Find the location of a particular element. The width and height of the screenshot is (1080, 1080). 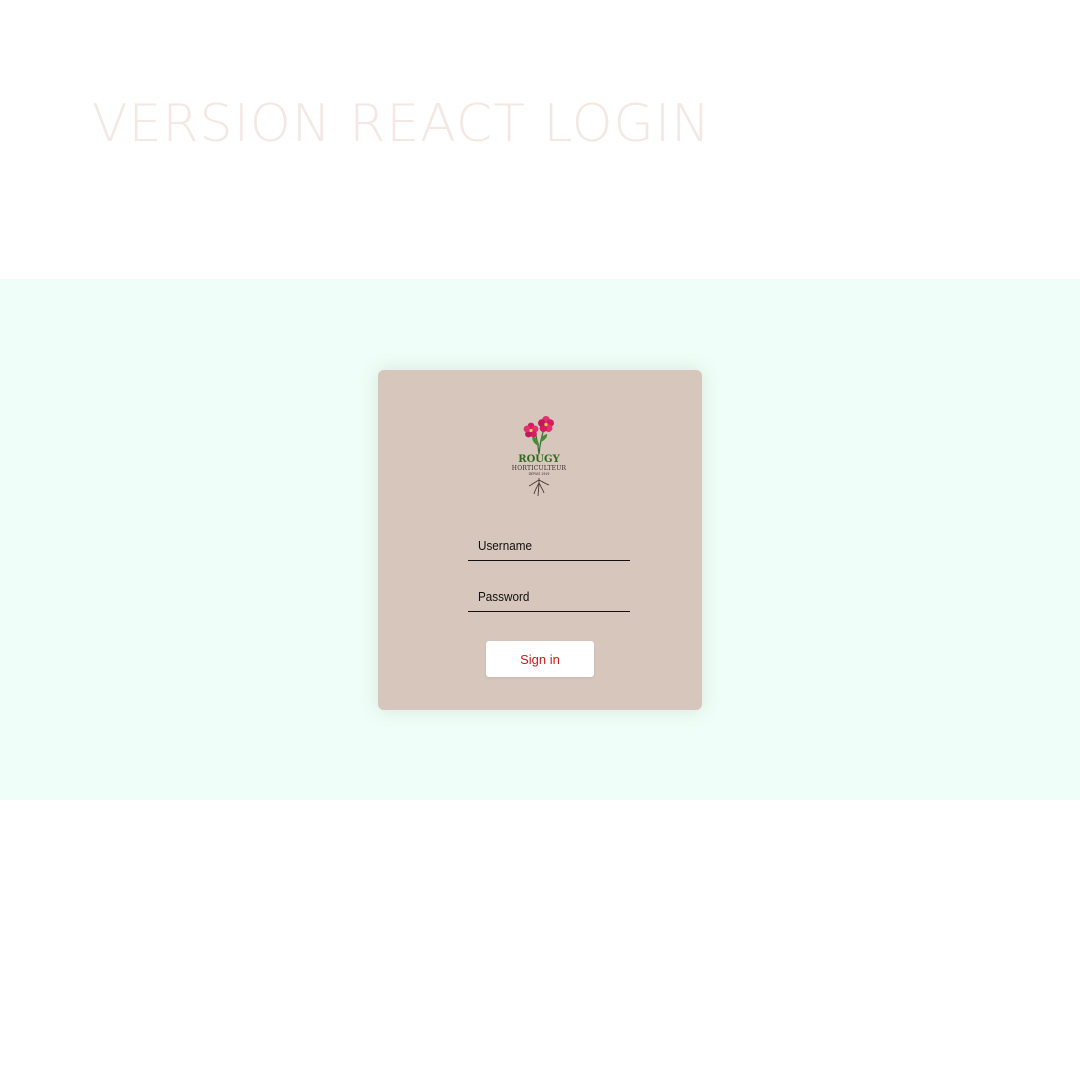

username-input is located at coordinates (549, 546).